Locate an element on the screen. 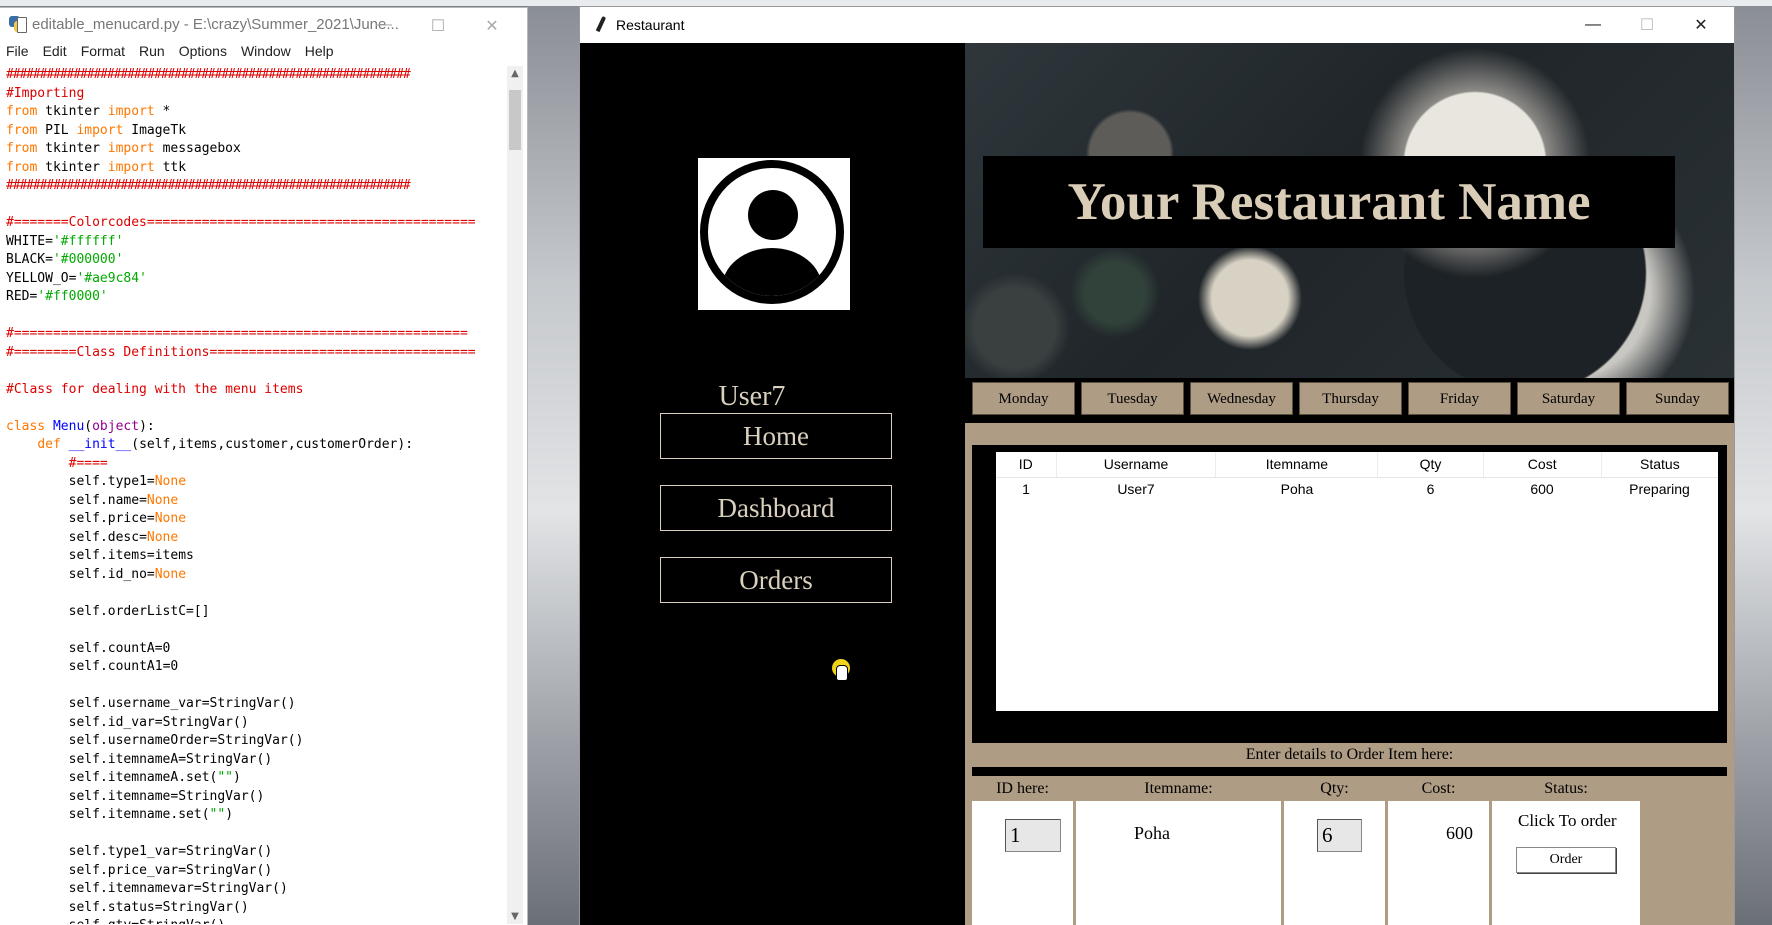 This screenshot has width=1772, height=925. code-line: self.items=items is located at coordinates (131, 555).